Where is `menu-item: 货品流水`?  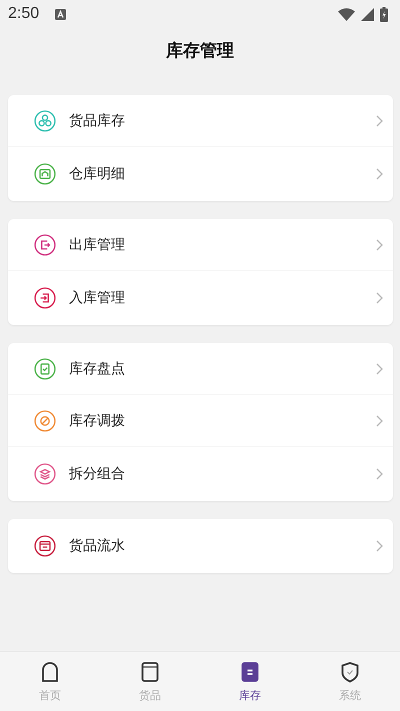 menu-item: 货品流水 is located at coordinates (200, 546).